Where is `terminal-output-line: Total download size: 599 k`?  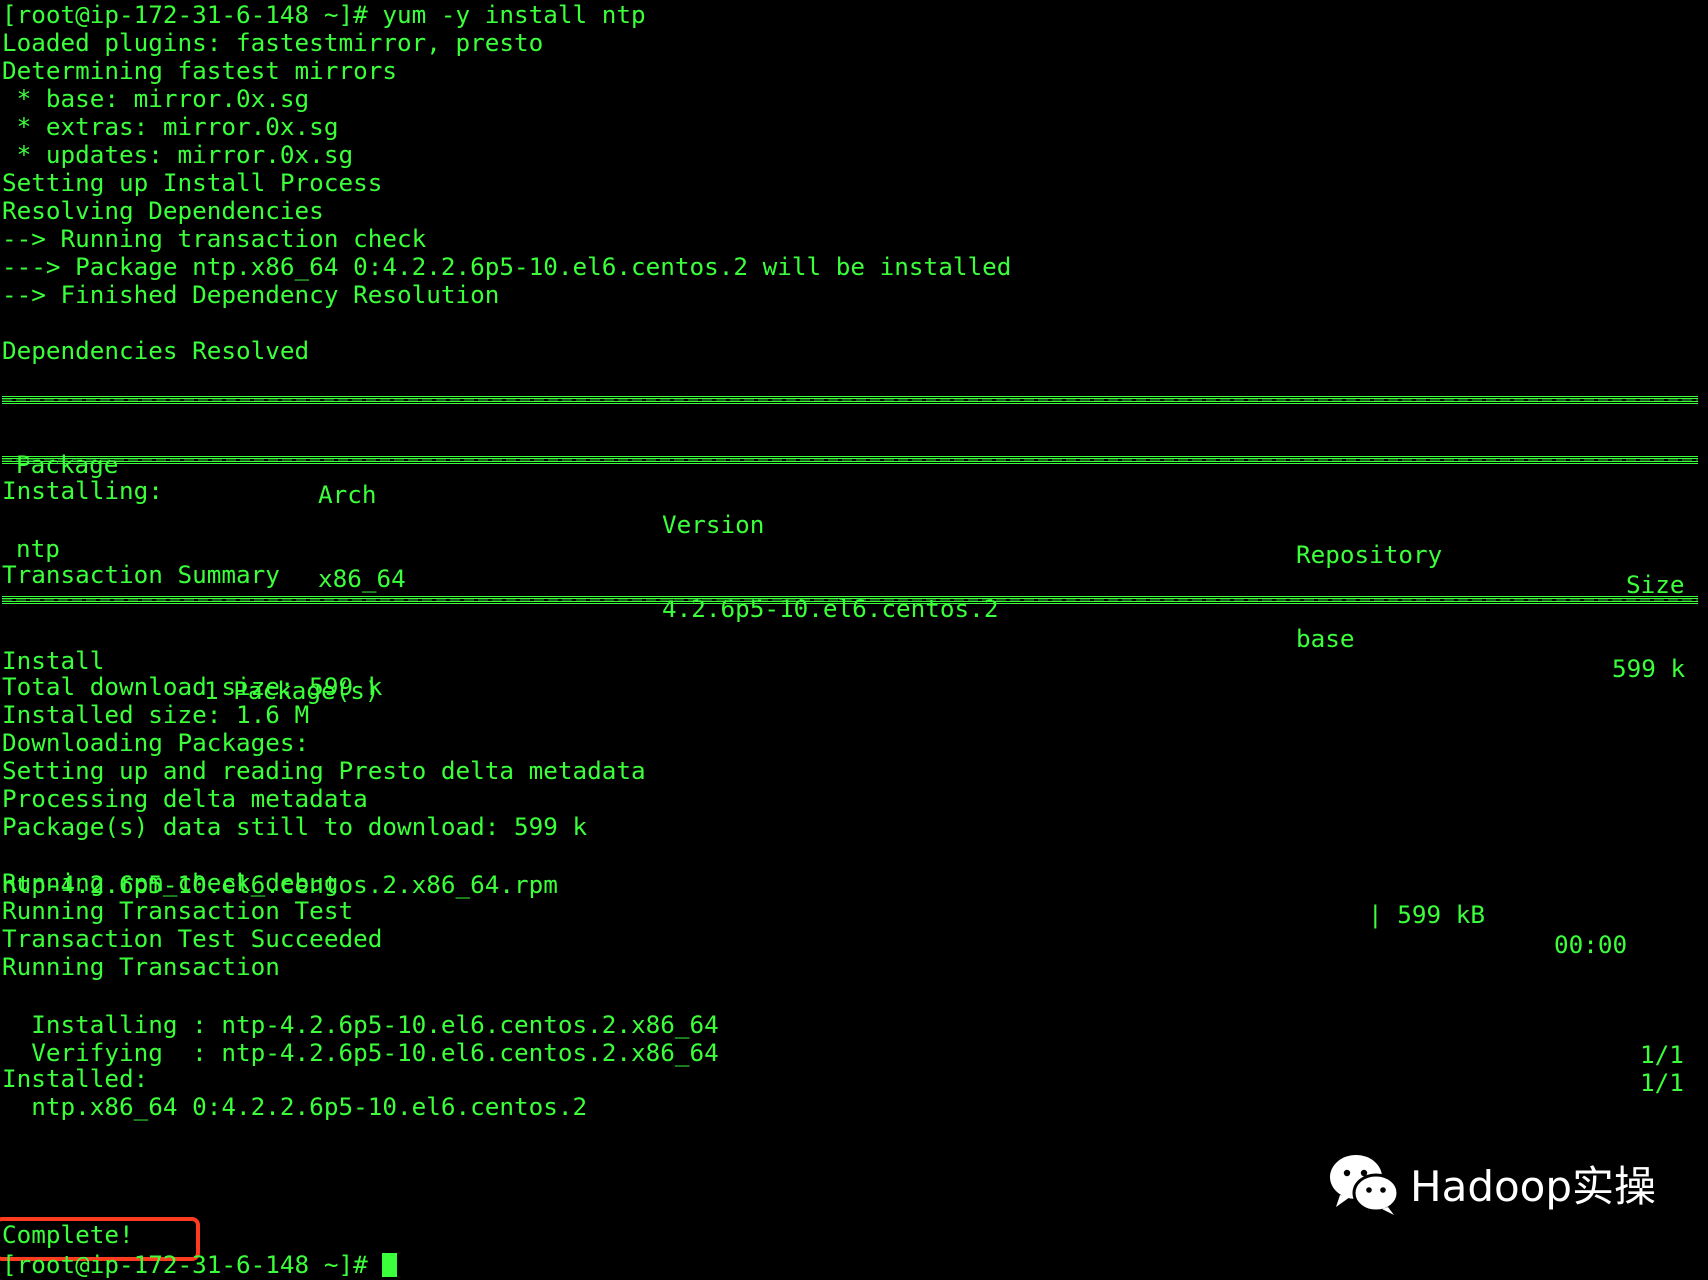
terminal-output-line: Total download size: 599 k is located at coordinates (192, 686).